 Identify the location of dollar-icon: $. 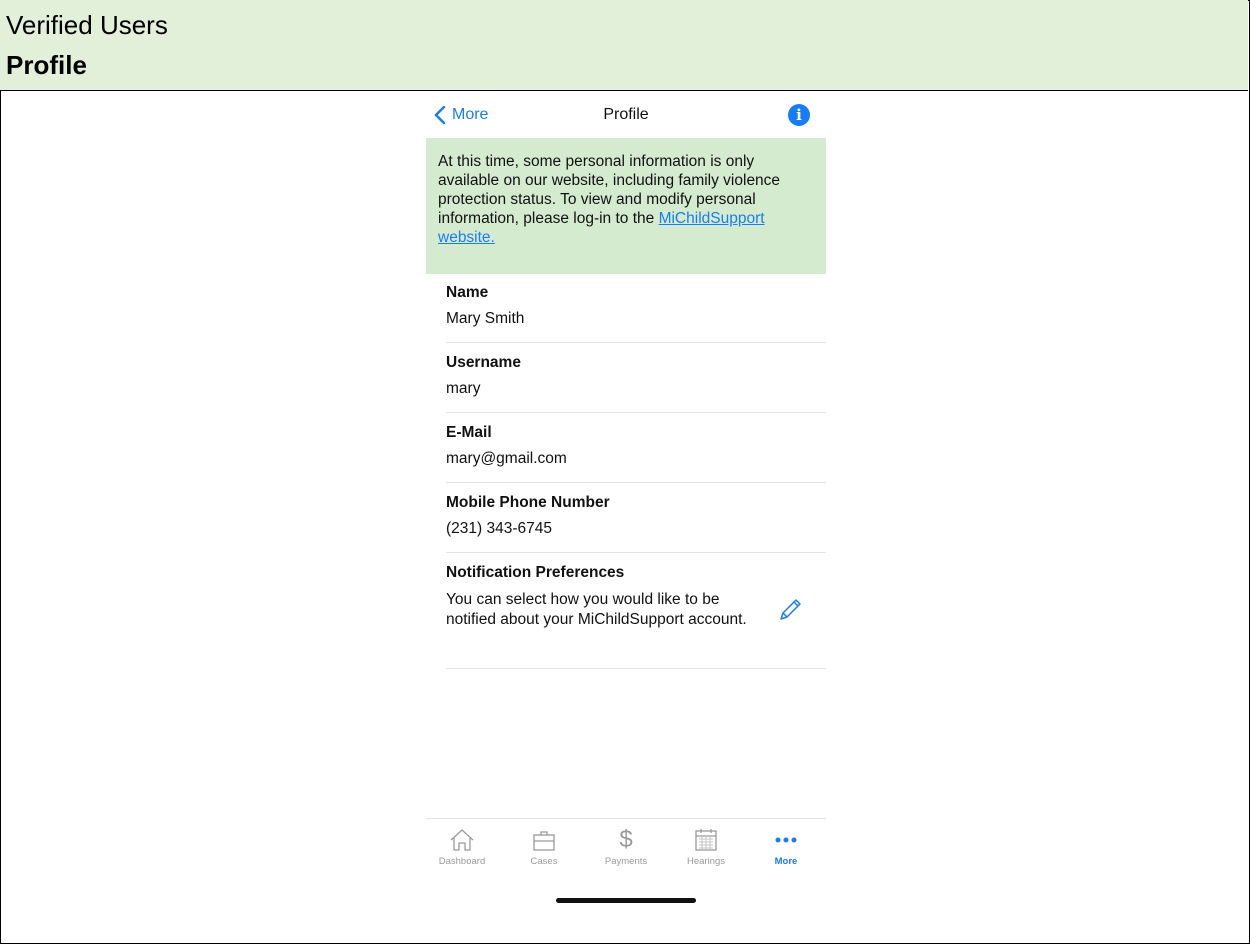
(626, 839).